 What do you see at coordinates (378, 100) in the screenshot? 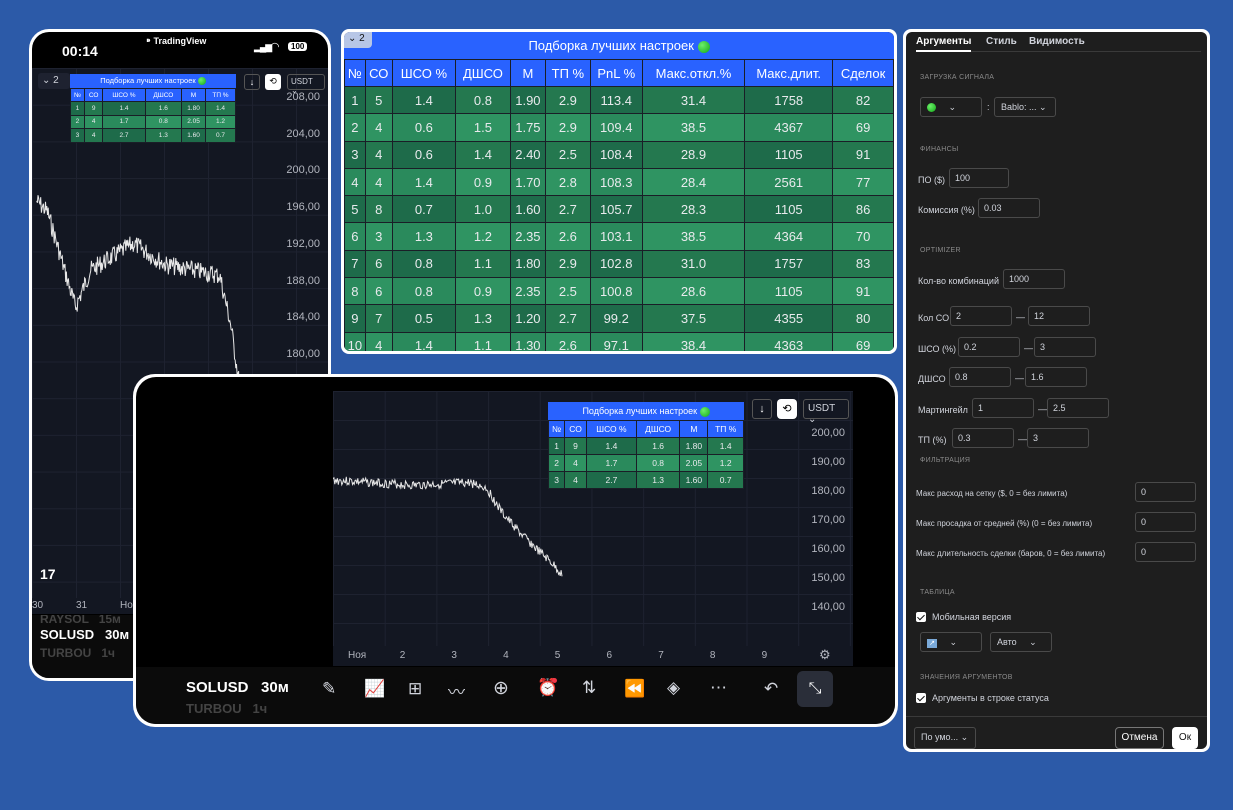
I see `table-cell: 5` at bounding box center [378, 100].